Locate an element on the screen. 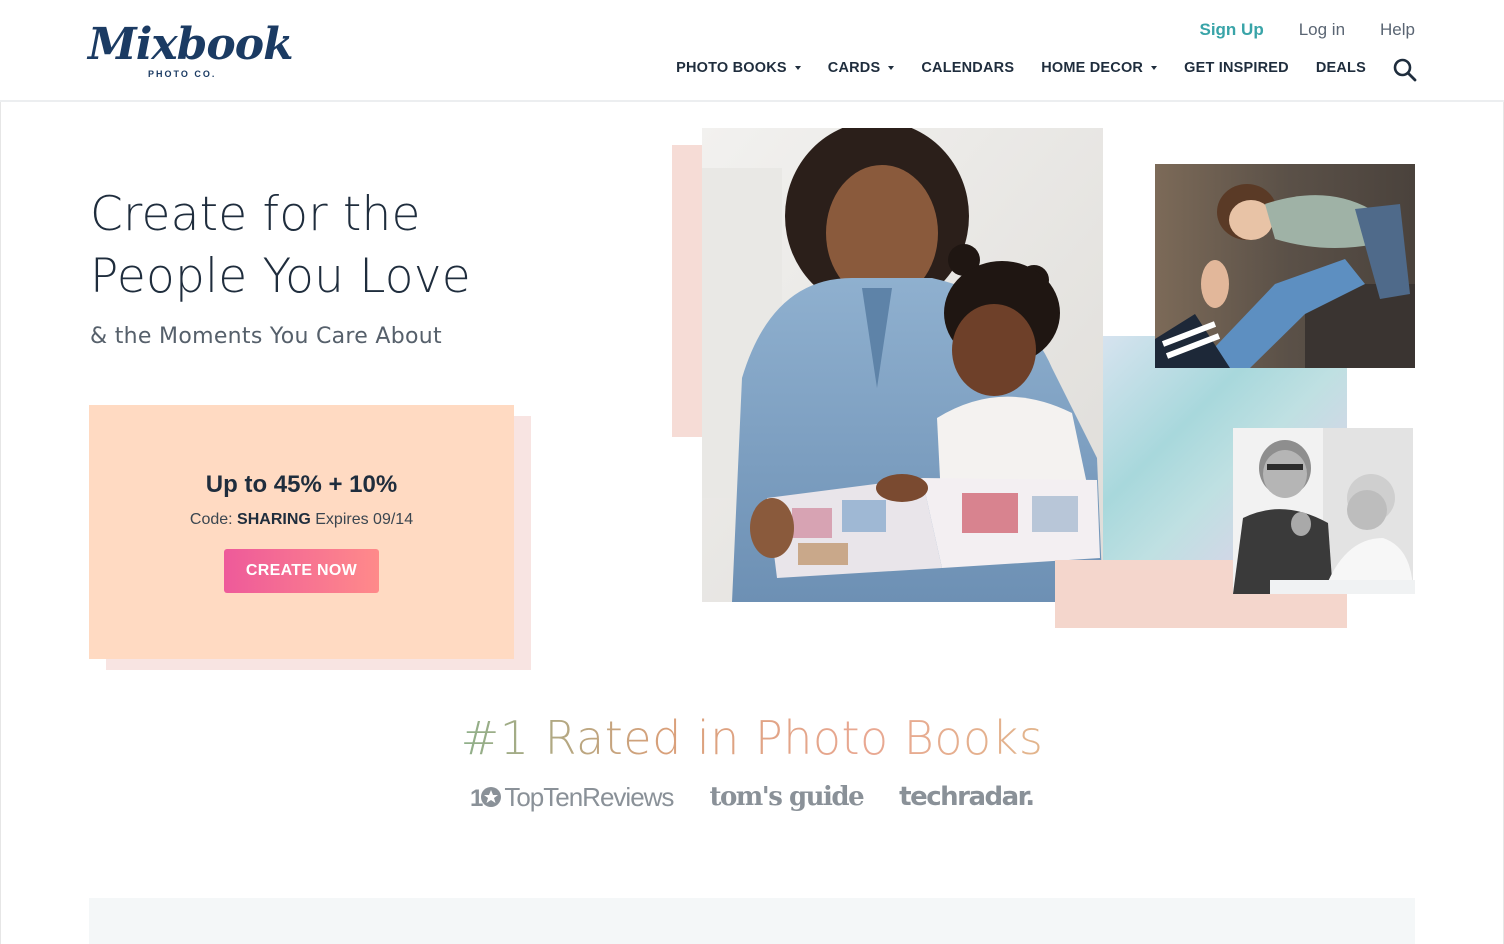  promo-code: SHARING is located at coordinates (274, 519).